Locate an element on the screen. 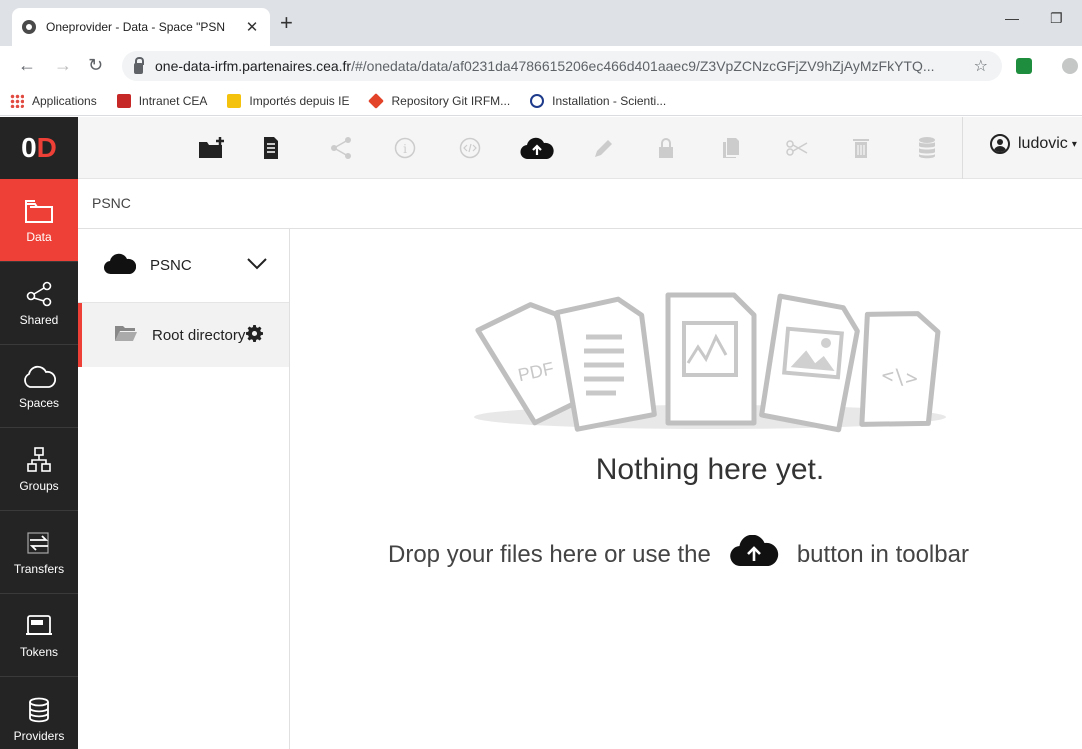  directory-tree: PSNC Root directory is located at coordinates (184, 489).